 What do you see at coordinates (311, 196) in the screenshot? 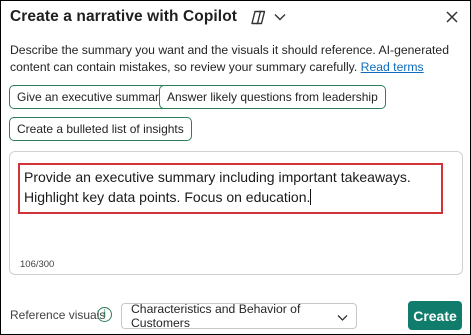
I see `text-caret` at bounding box center [311, 196].